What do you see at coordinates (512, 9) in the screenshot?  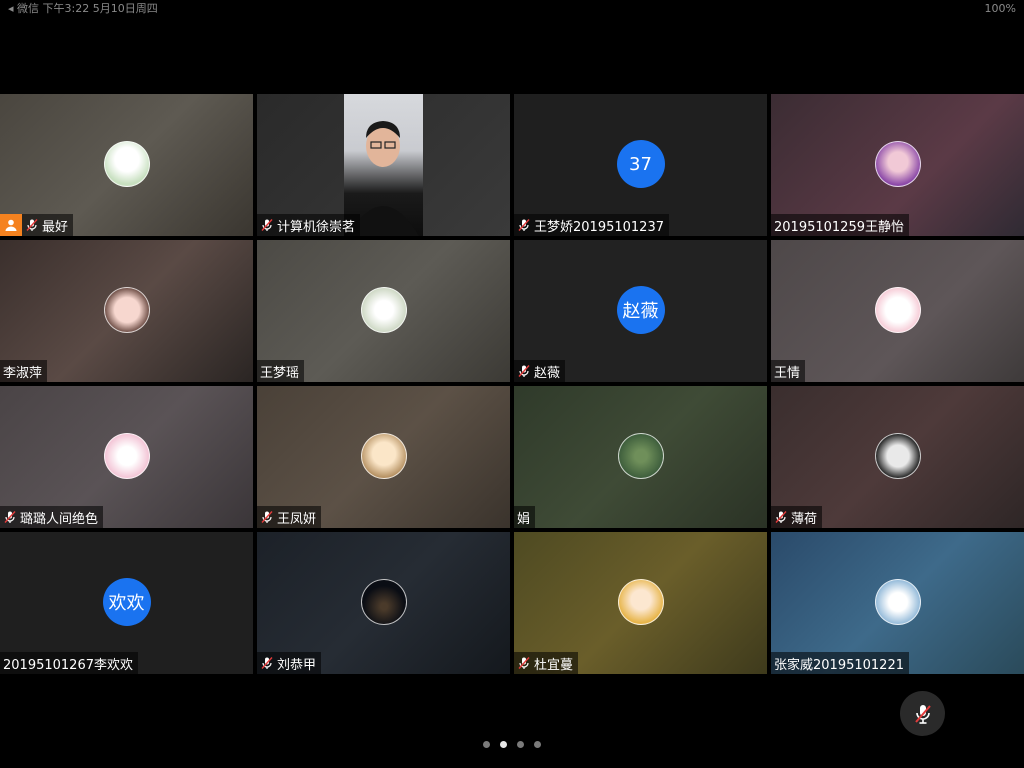 I see `status-bar: ◂ 微信 下午3:22 5月10日周四 100%` at bounding box center [512, 9].